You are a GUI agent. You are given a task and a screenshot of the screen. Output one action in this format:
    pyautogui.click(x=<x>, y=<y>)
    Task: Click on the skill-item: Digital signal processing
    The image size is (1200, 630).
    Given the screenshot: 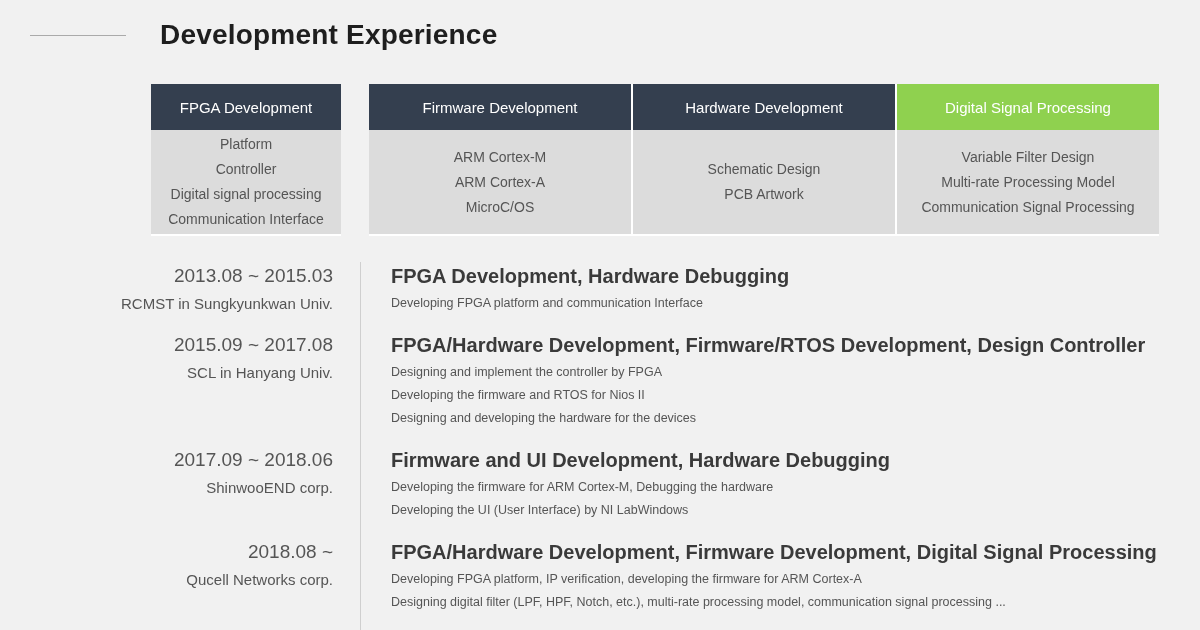 What is the action you would take?
    pyautogui.click(x=246, y=194)
    